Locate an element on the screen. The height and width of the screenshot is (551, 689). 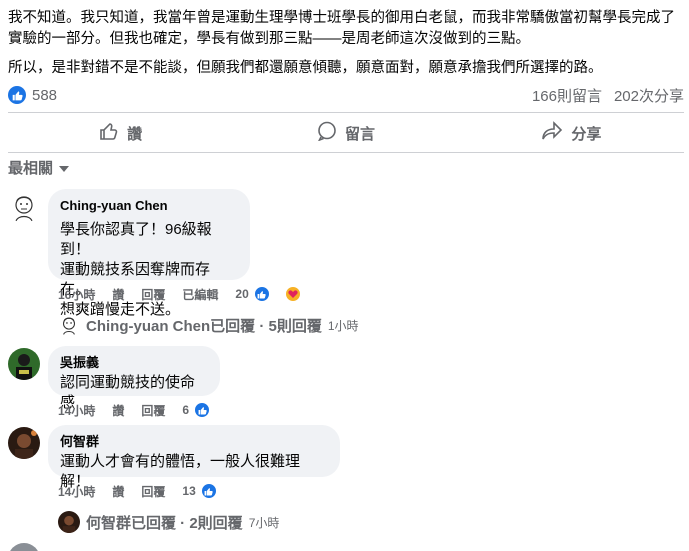
care-reaction-icon is located at coordinates (292, 294).